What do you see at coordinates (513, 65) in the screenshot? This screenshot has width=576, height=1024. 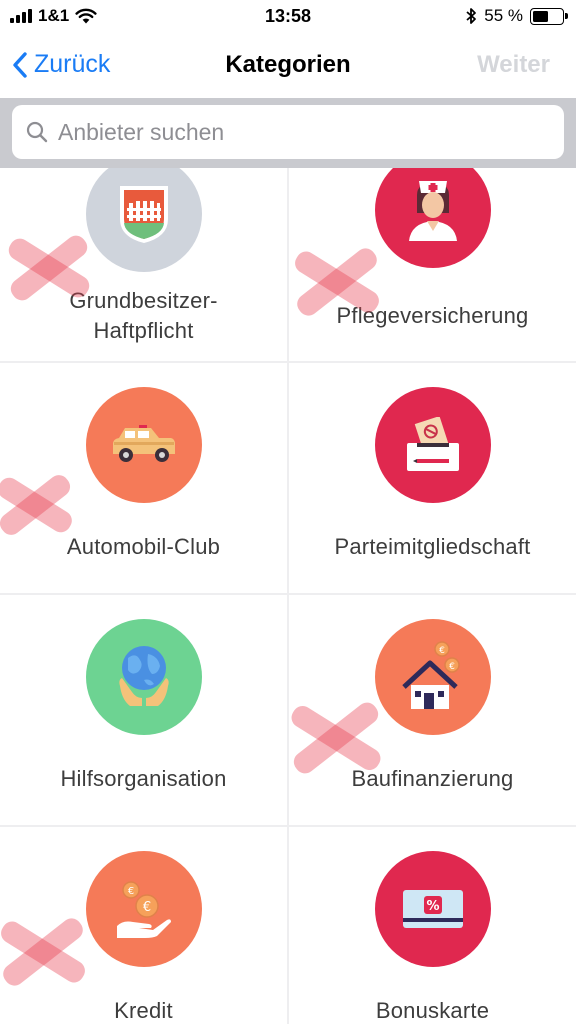 I see `next-button: Weiter` at bounding box center [513, 65].